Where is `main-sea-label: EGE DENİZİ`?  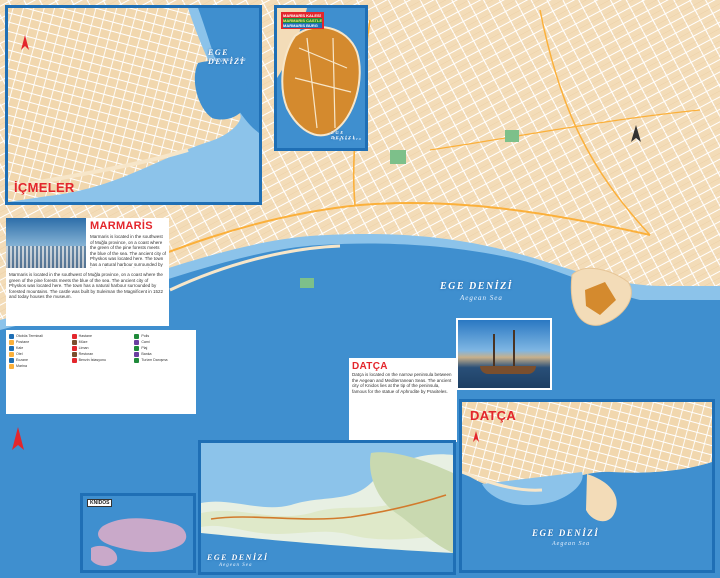 main-sea-label: EGE DENİZİ is located at coordinates (477, 286).